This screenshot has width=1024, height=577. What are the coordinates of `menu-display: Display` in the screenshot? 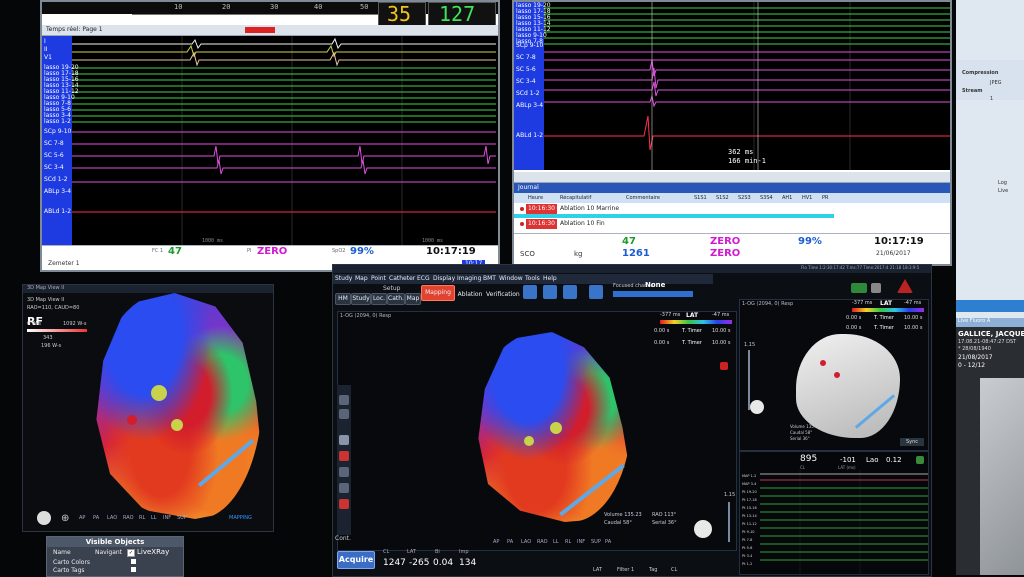 It's located at (444, 279).